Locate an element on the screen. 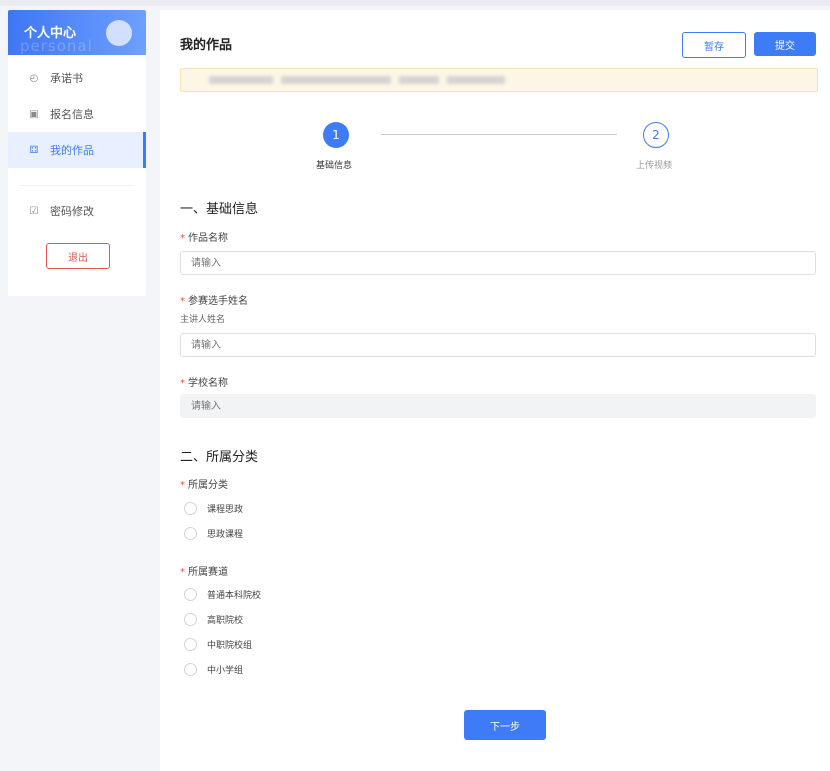  sidebar-item-my-works: ⚃ 我的作品 is located at coordinates (77, 150).